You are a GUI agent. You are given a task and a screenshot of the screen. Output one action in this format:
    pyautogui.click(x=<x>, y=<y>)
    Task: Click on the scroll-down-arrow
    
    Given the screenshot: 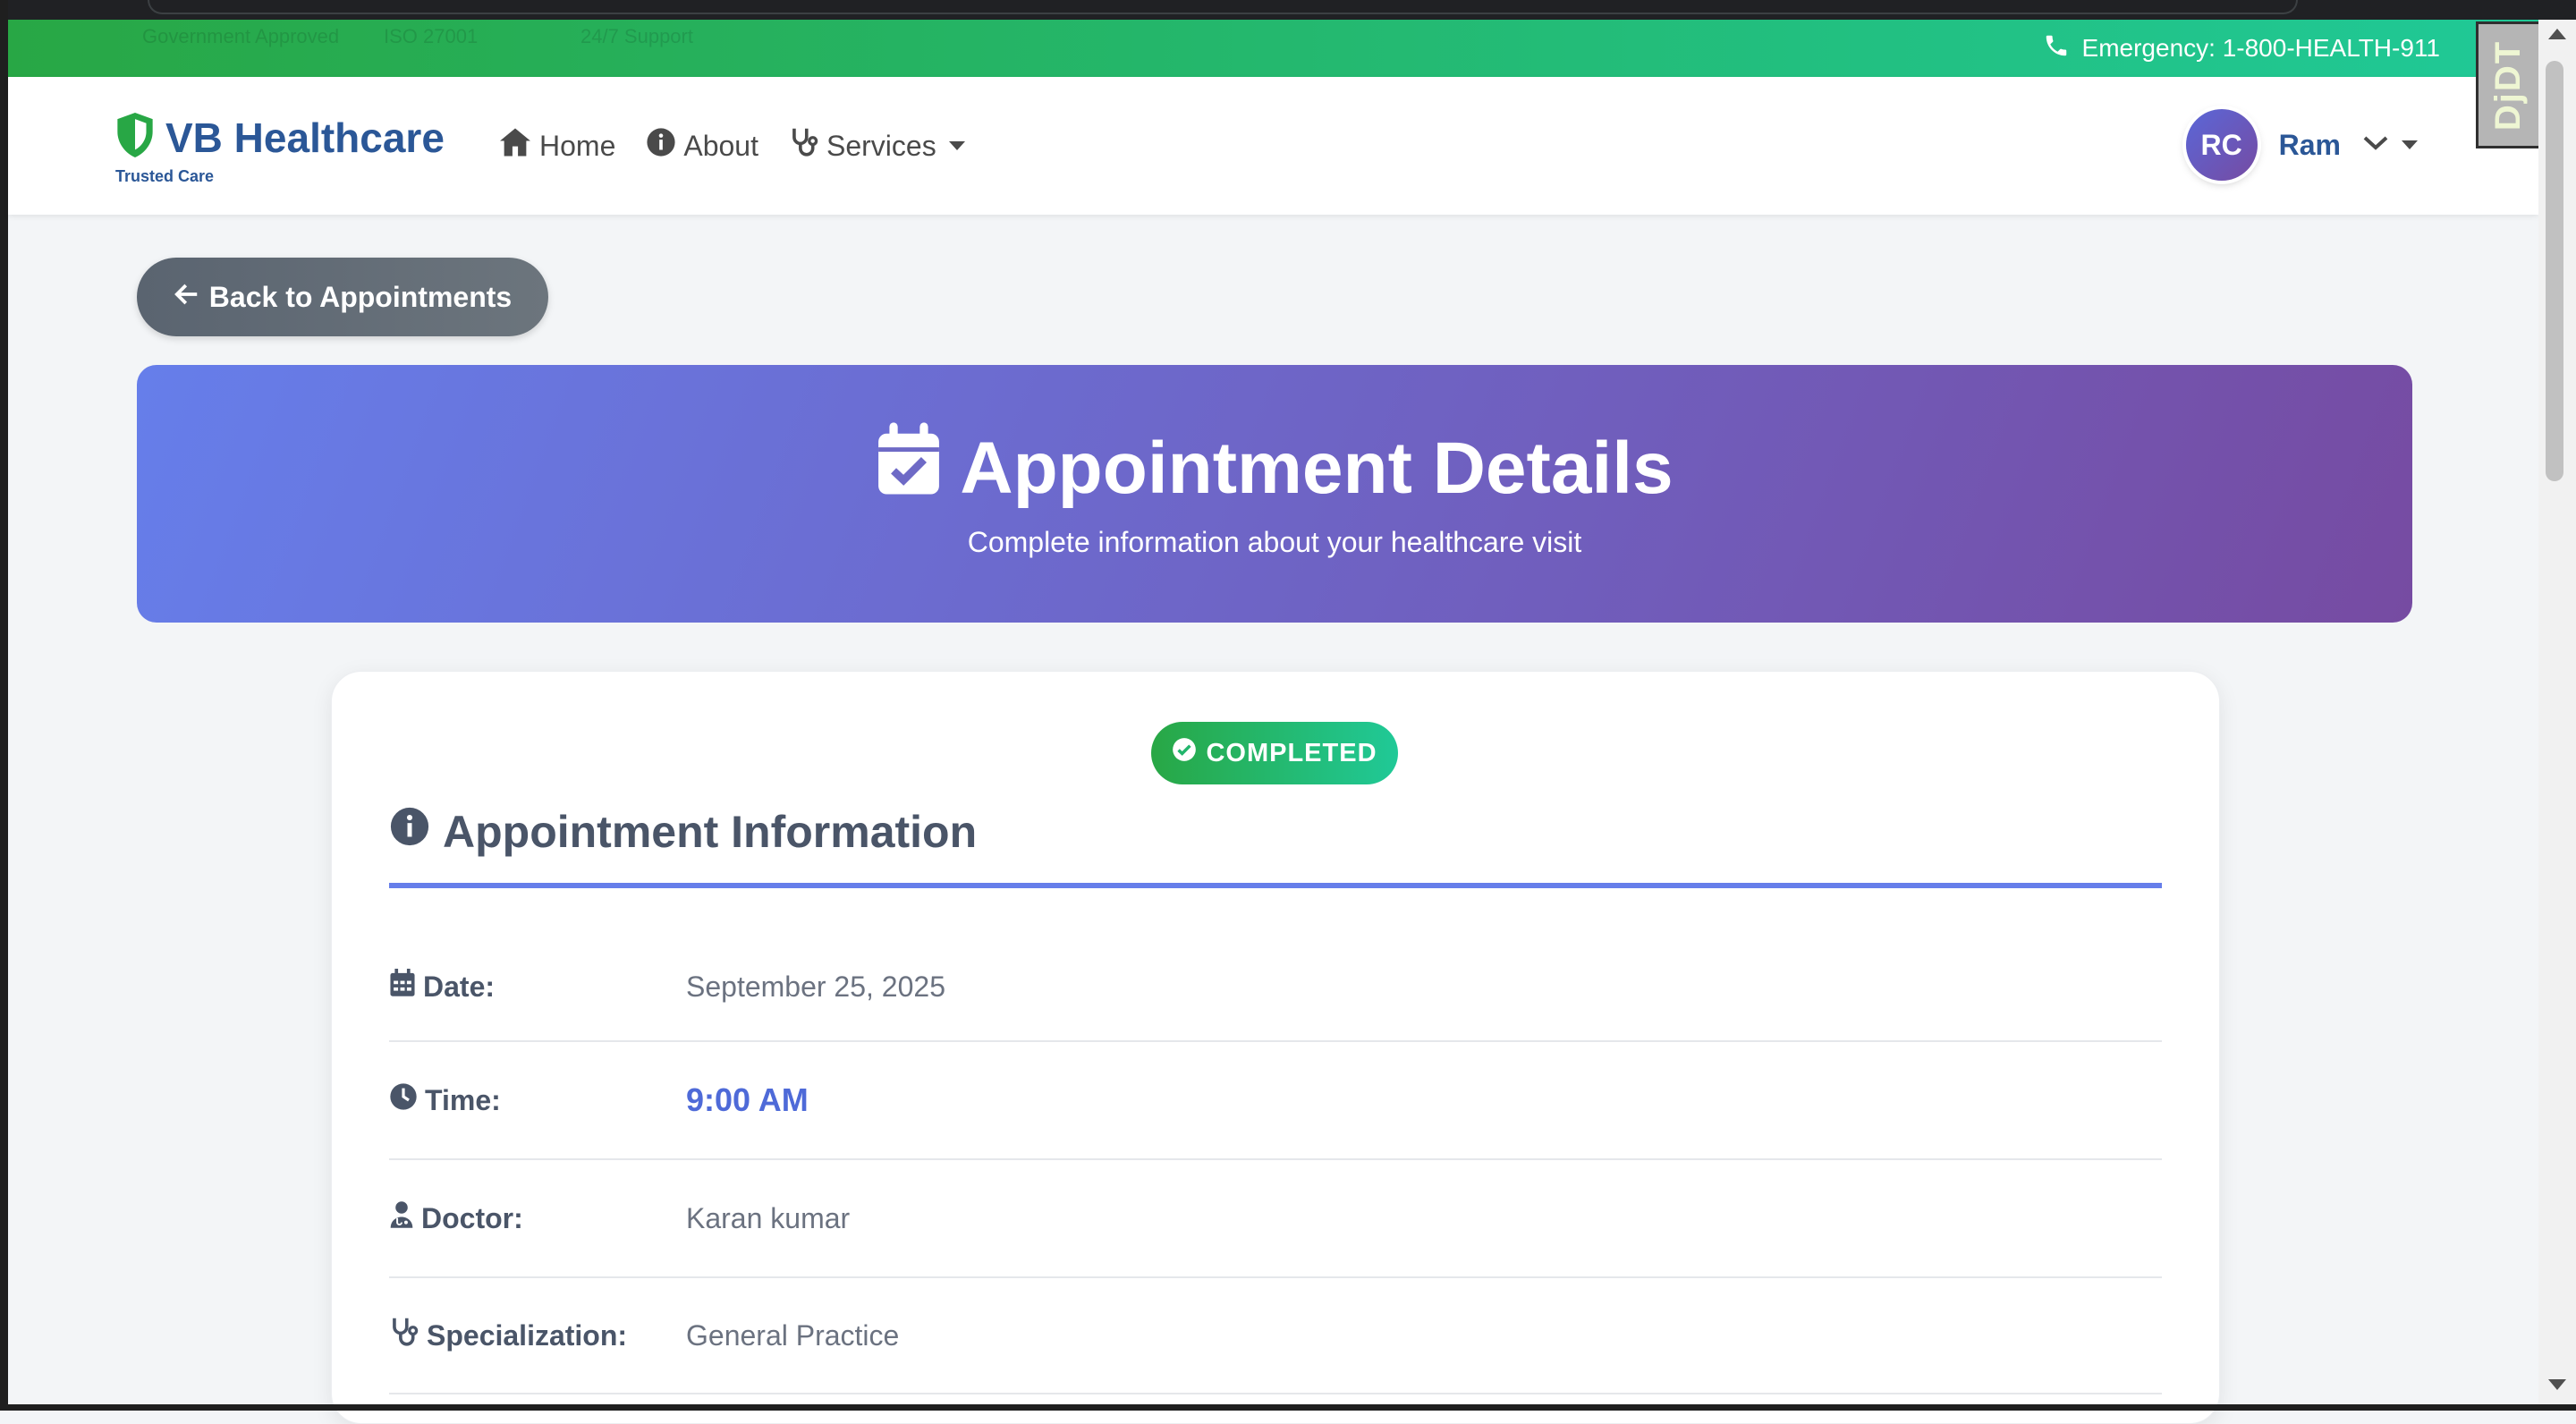 What is the action you would take?
    pyautogui.click(x=2557, y=1384)
    